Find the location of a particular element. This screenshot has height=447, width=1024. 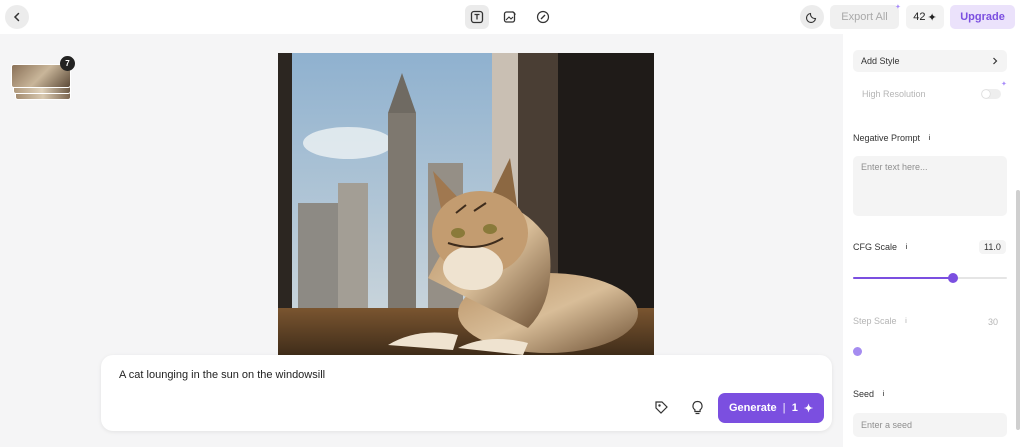

moon-icon is located at coordinates (811, 17).